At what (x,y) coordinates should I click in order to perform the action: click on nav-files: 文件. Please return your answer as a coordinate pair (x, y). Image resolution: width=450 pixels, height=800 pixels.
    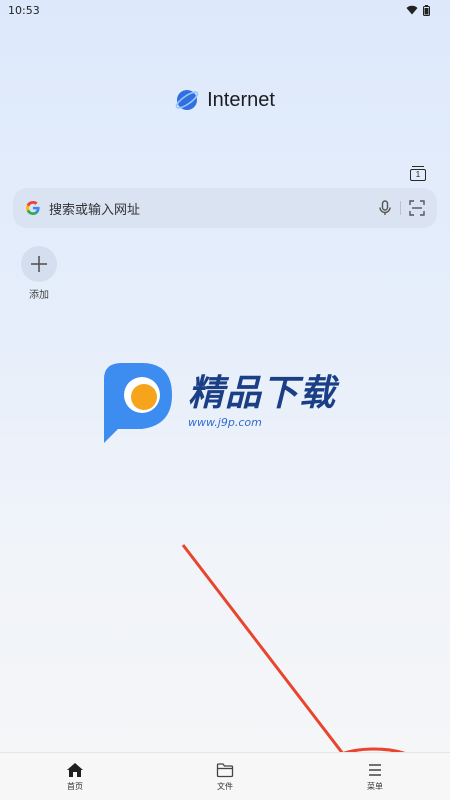
    Looking at the image, I should click on (225, 776).